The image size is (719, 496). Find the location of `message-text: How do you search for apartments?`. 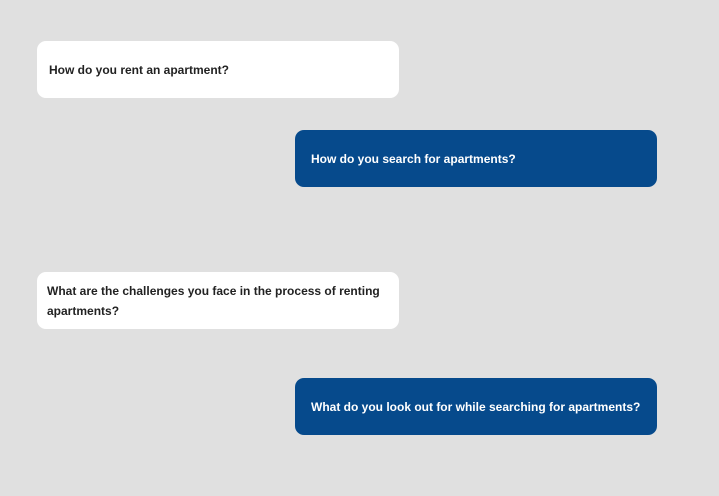

message-text: How do you search for apartments? is located at coordinates (413, 158).